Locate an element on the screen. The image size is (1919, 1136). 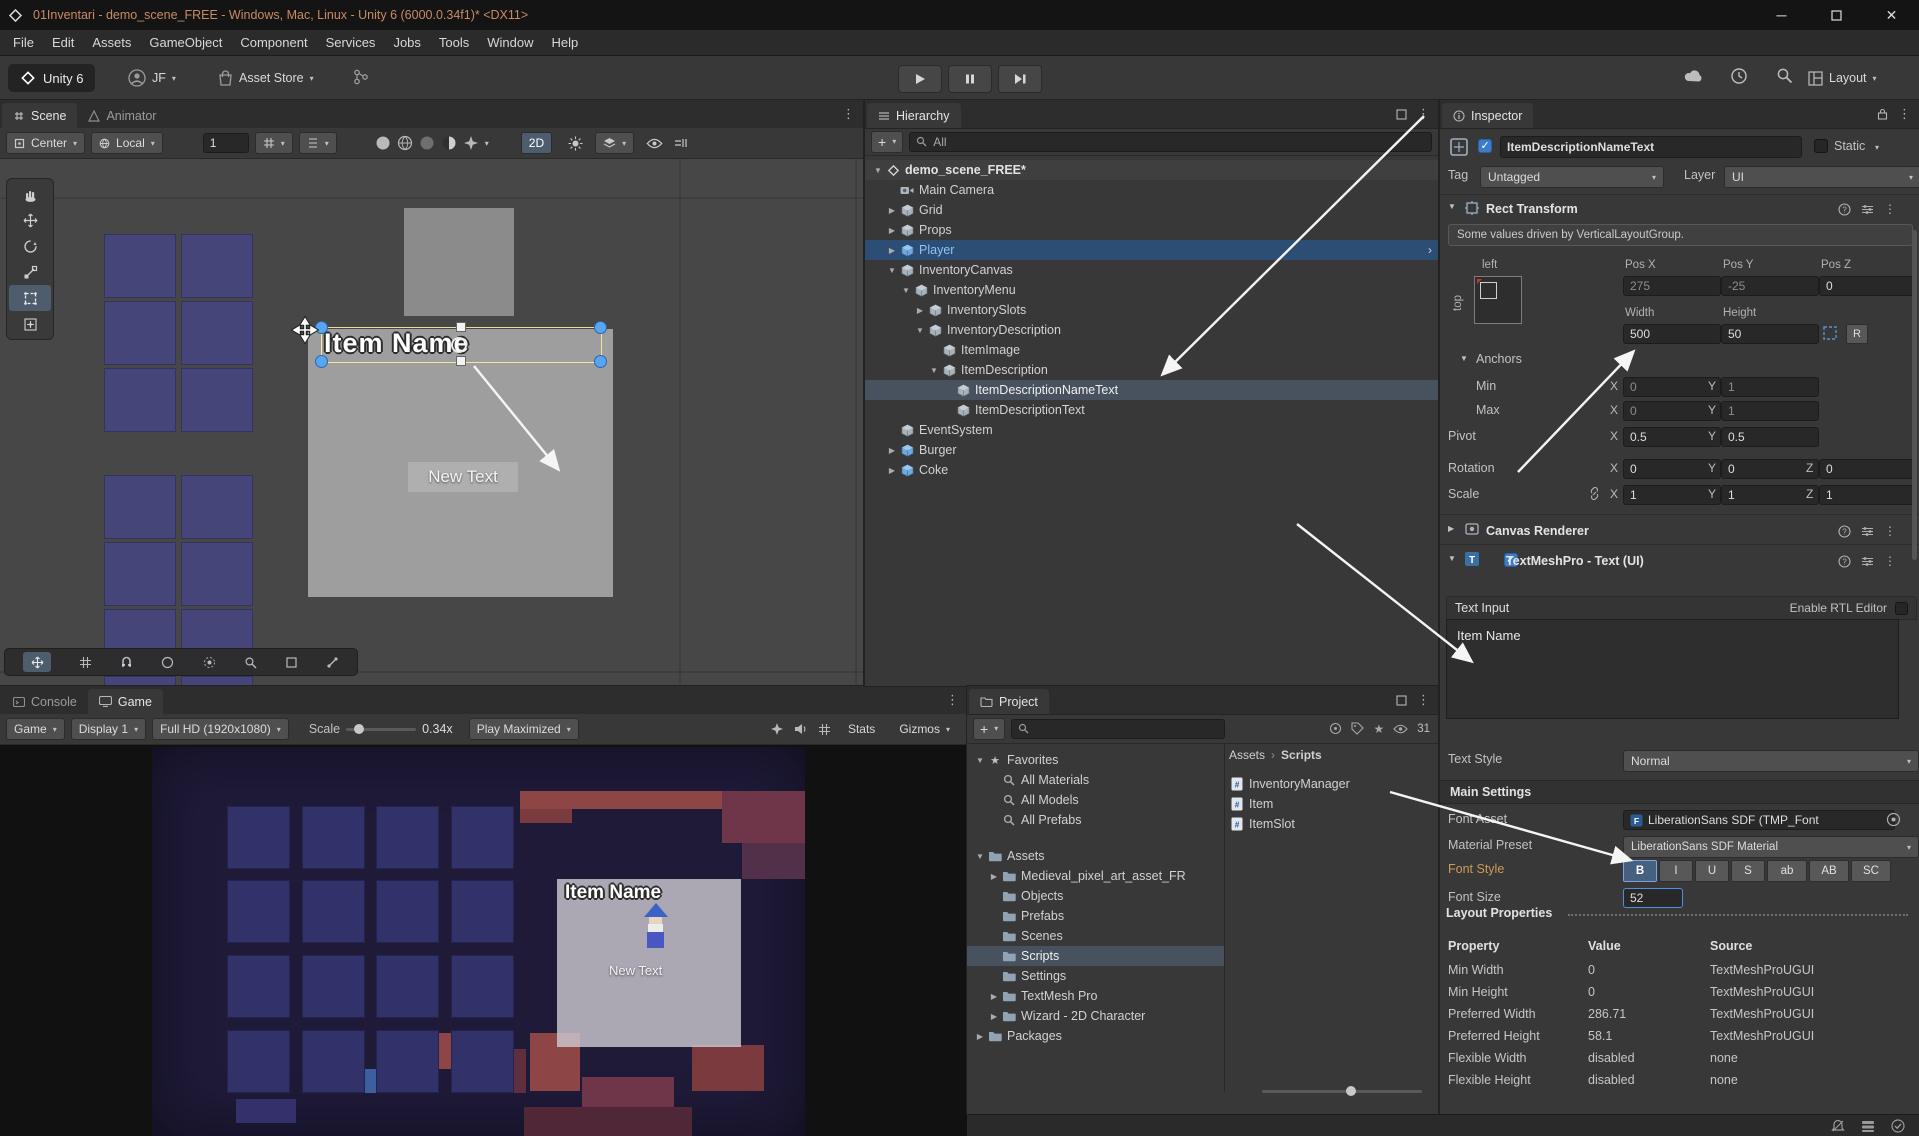
resolution-dropdown: Full HD (1920x1080) ▾ is located at coordinates (220, 729).